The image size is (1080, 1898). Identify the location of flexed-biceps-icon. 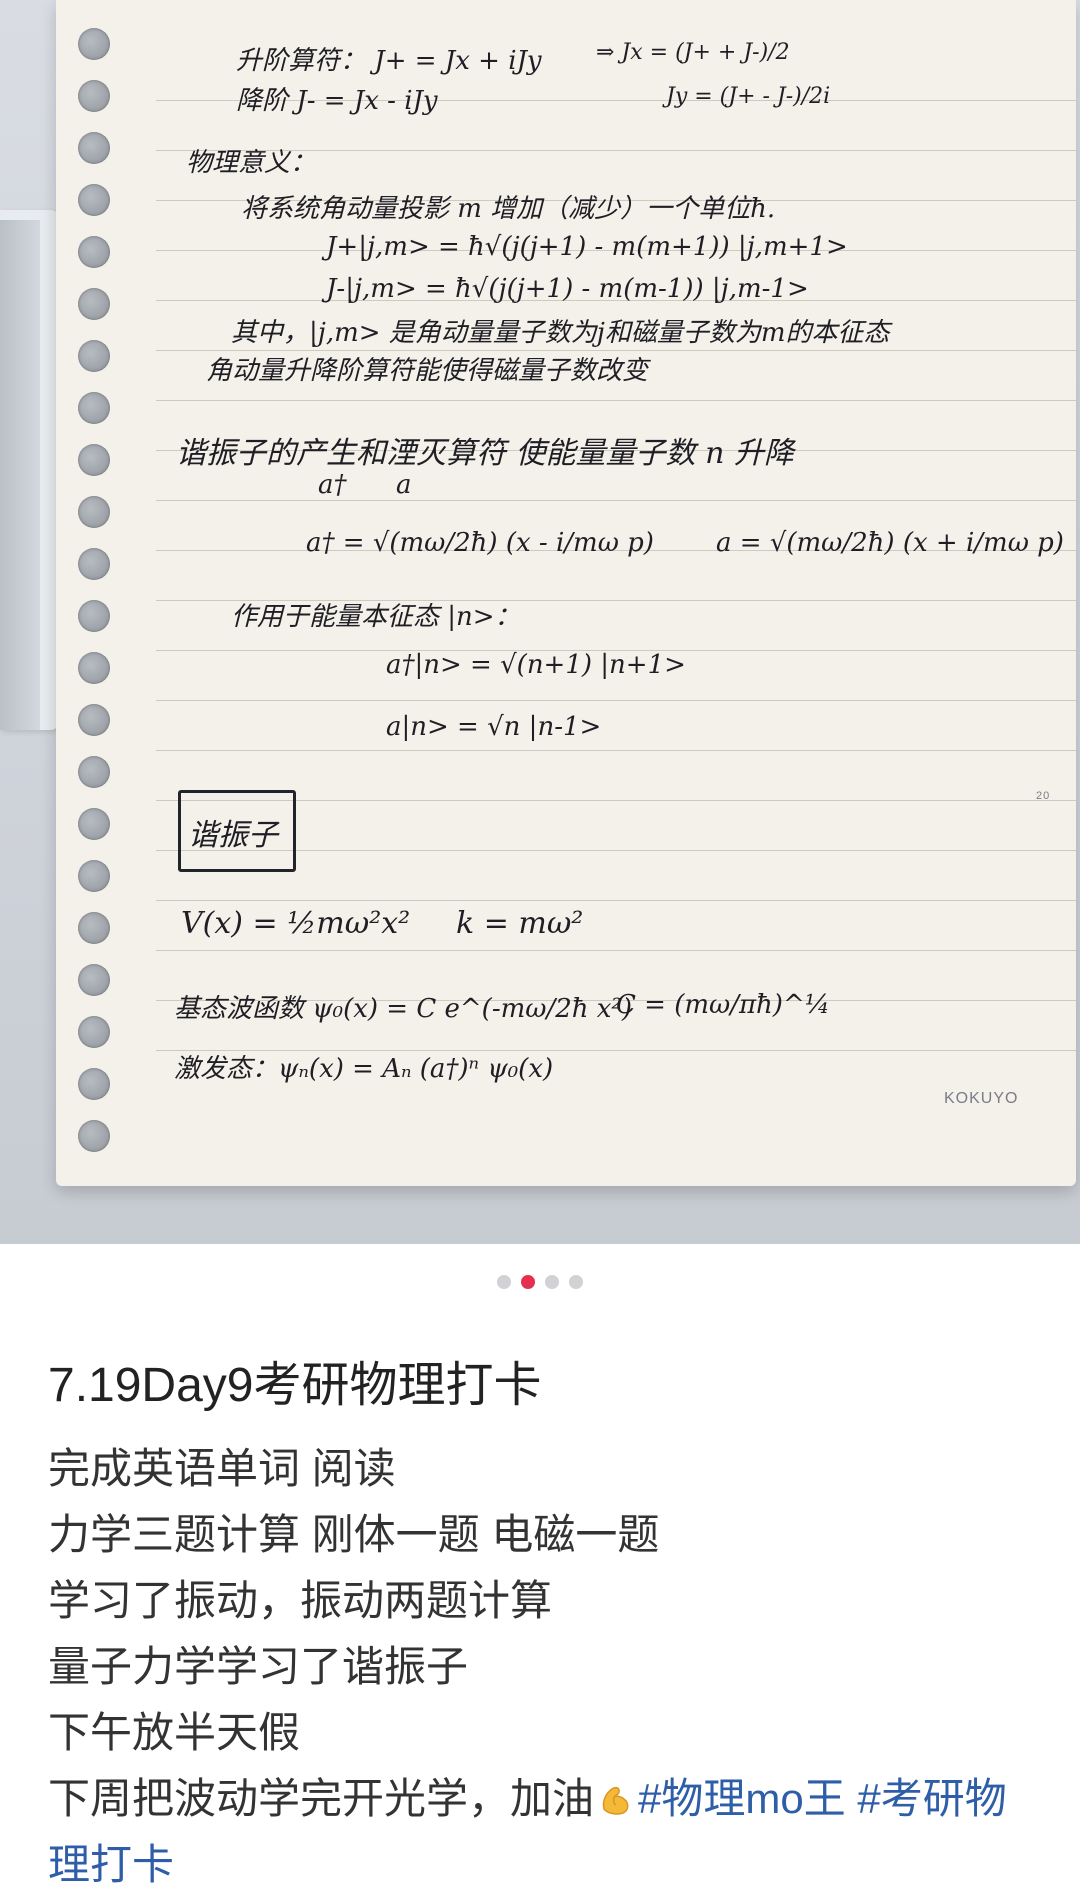
(615, 1800).